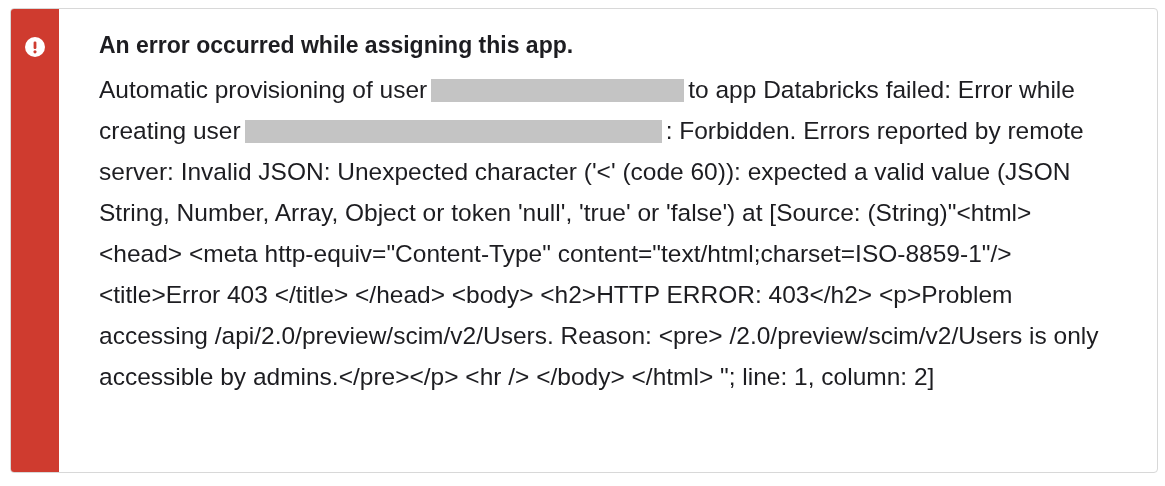  I want to click on error-icon, so click(35, 47).